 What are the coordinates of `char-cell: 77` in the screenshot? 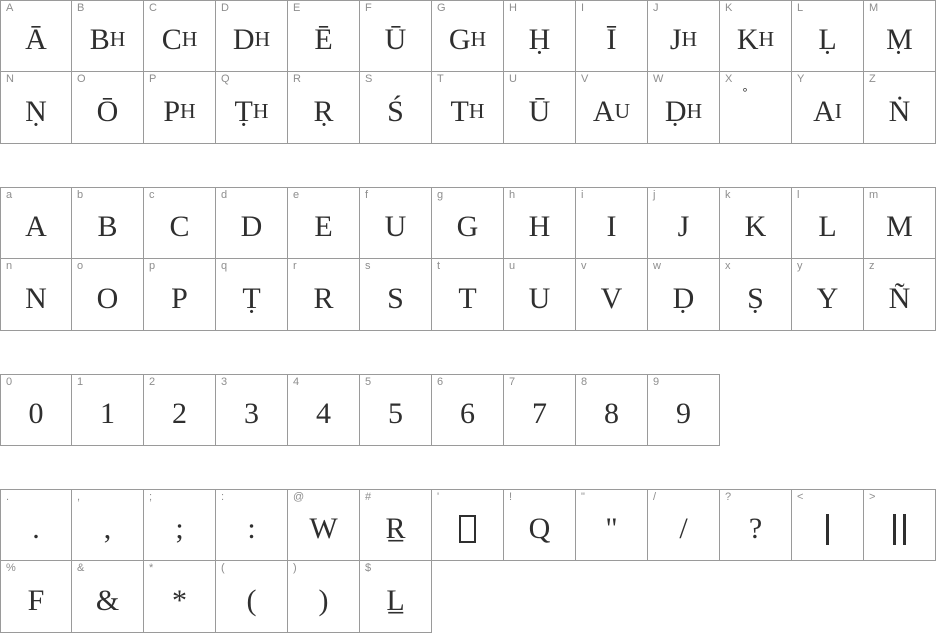 It's located at (540, 410).